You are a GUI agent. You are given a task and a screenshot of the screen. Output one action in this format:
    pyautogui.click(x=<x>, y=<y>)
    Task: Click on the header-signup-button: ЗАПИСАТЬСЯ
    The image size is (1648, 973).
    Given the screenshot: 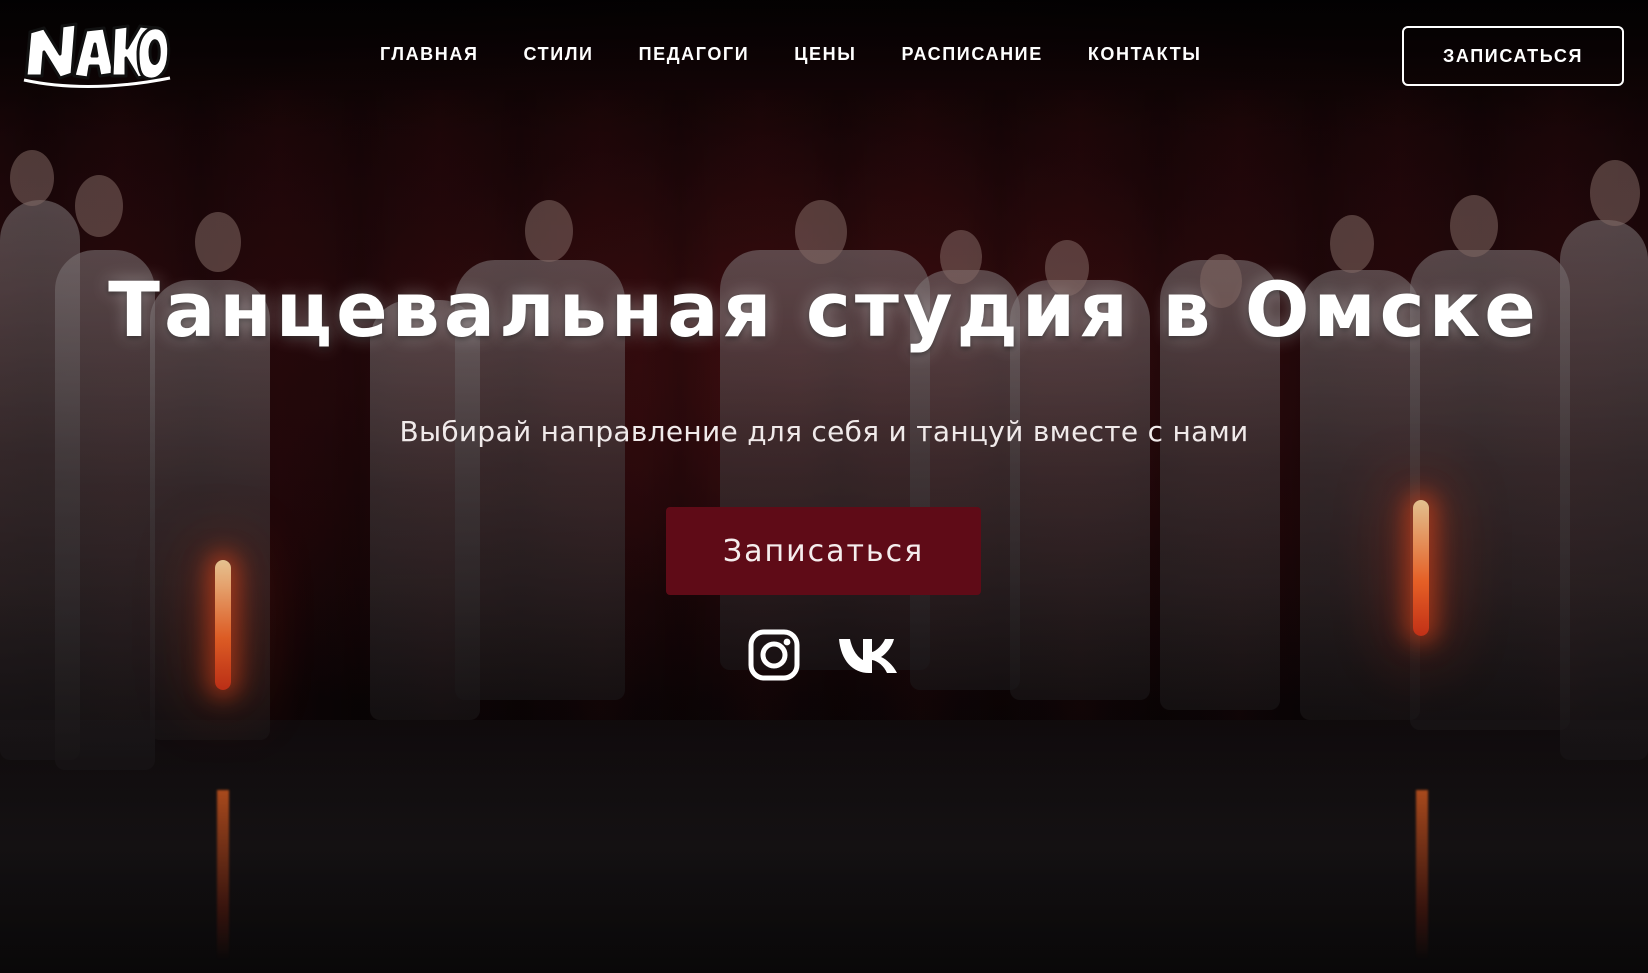 What is the action you would take?
    pyautogui.click(x=1513, y=56)
    